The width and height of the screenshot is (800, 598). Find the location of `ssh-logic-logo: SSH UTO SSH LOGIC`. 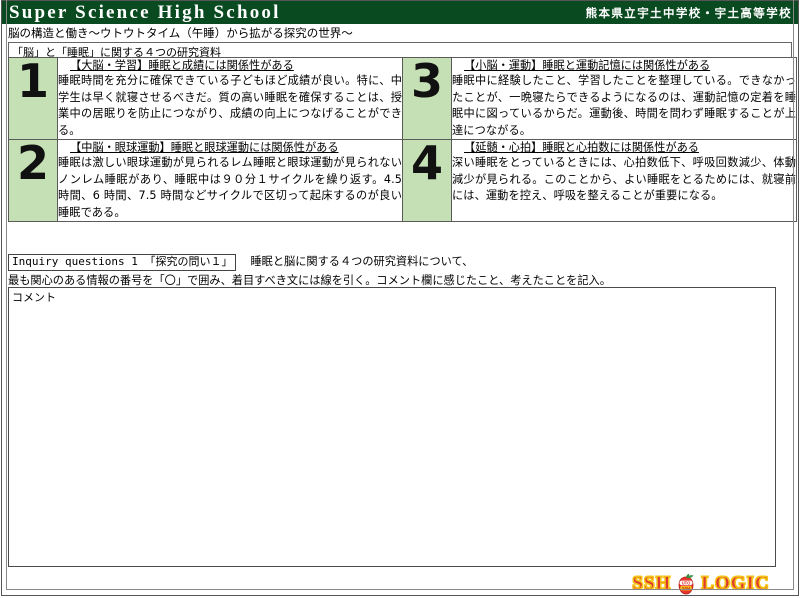

ssh-logic-logo: SSH UTO SSH LOGIC is located at coordinates (701, 584).